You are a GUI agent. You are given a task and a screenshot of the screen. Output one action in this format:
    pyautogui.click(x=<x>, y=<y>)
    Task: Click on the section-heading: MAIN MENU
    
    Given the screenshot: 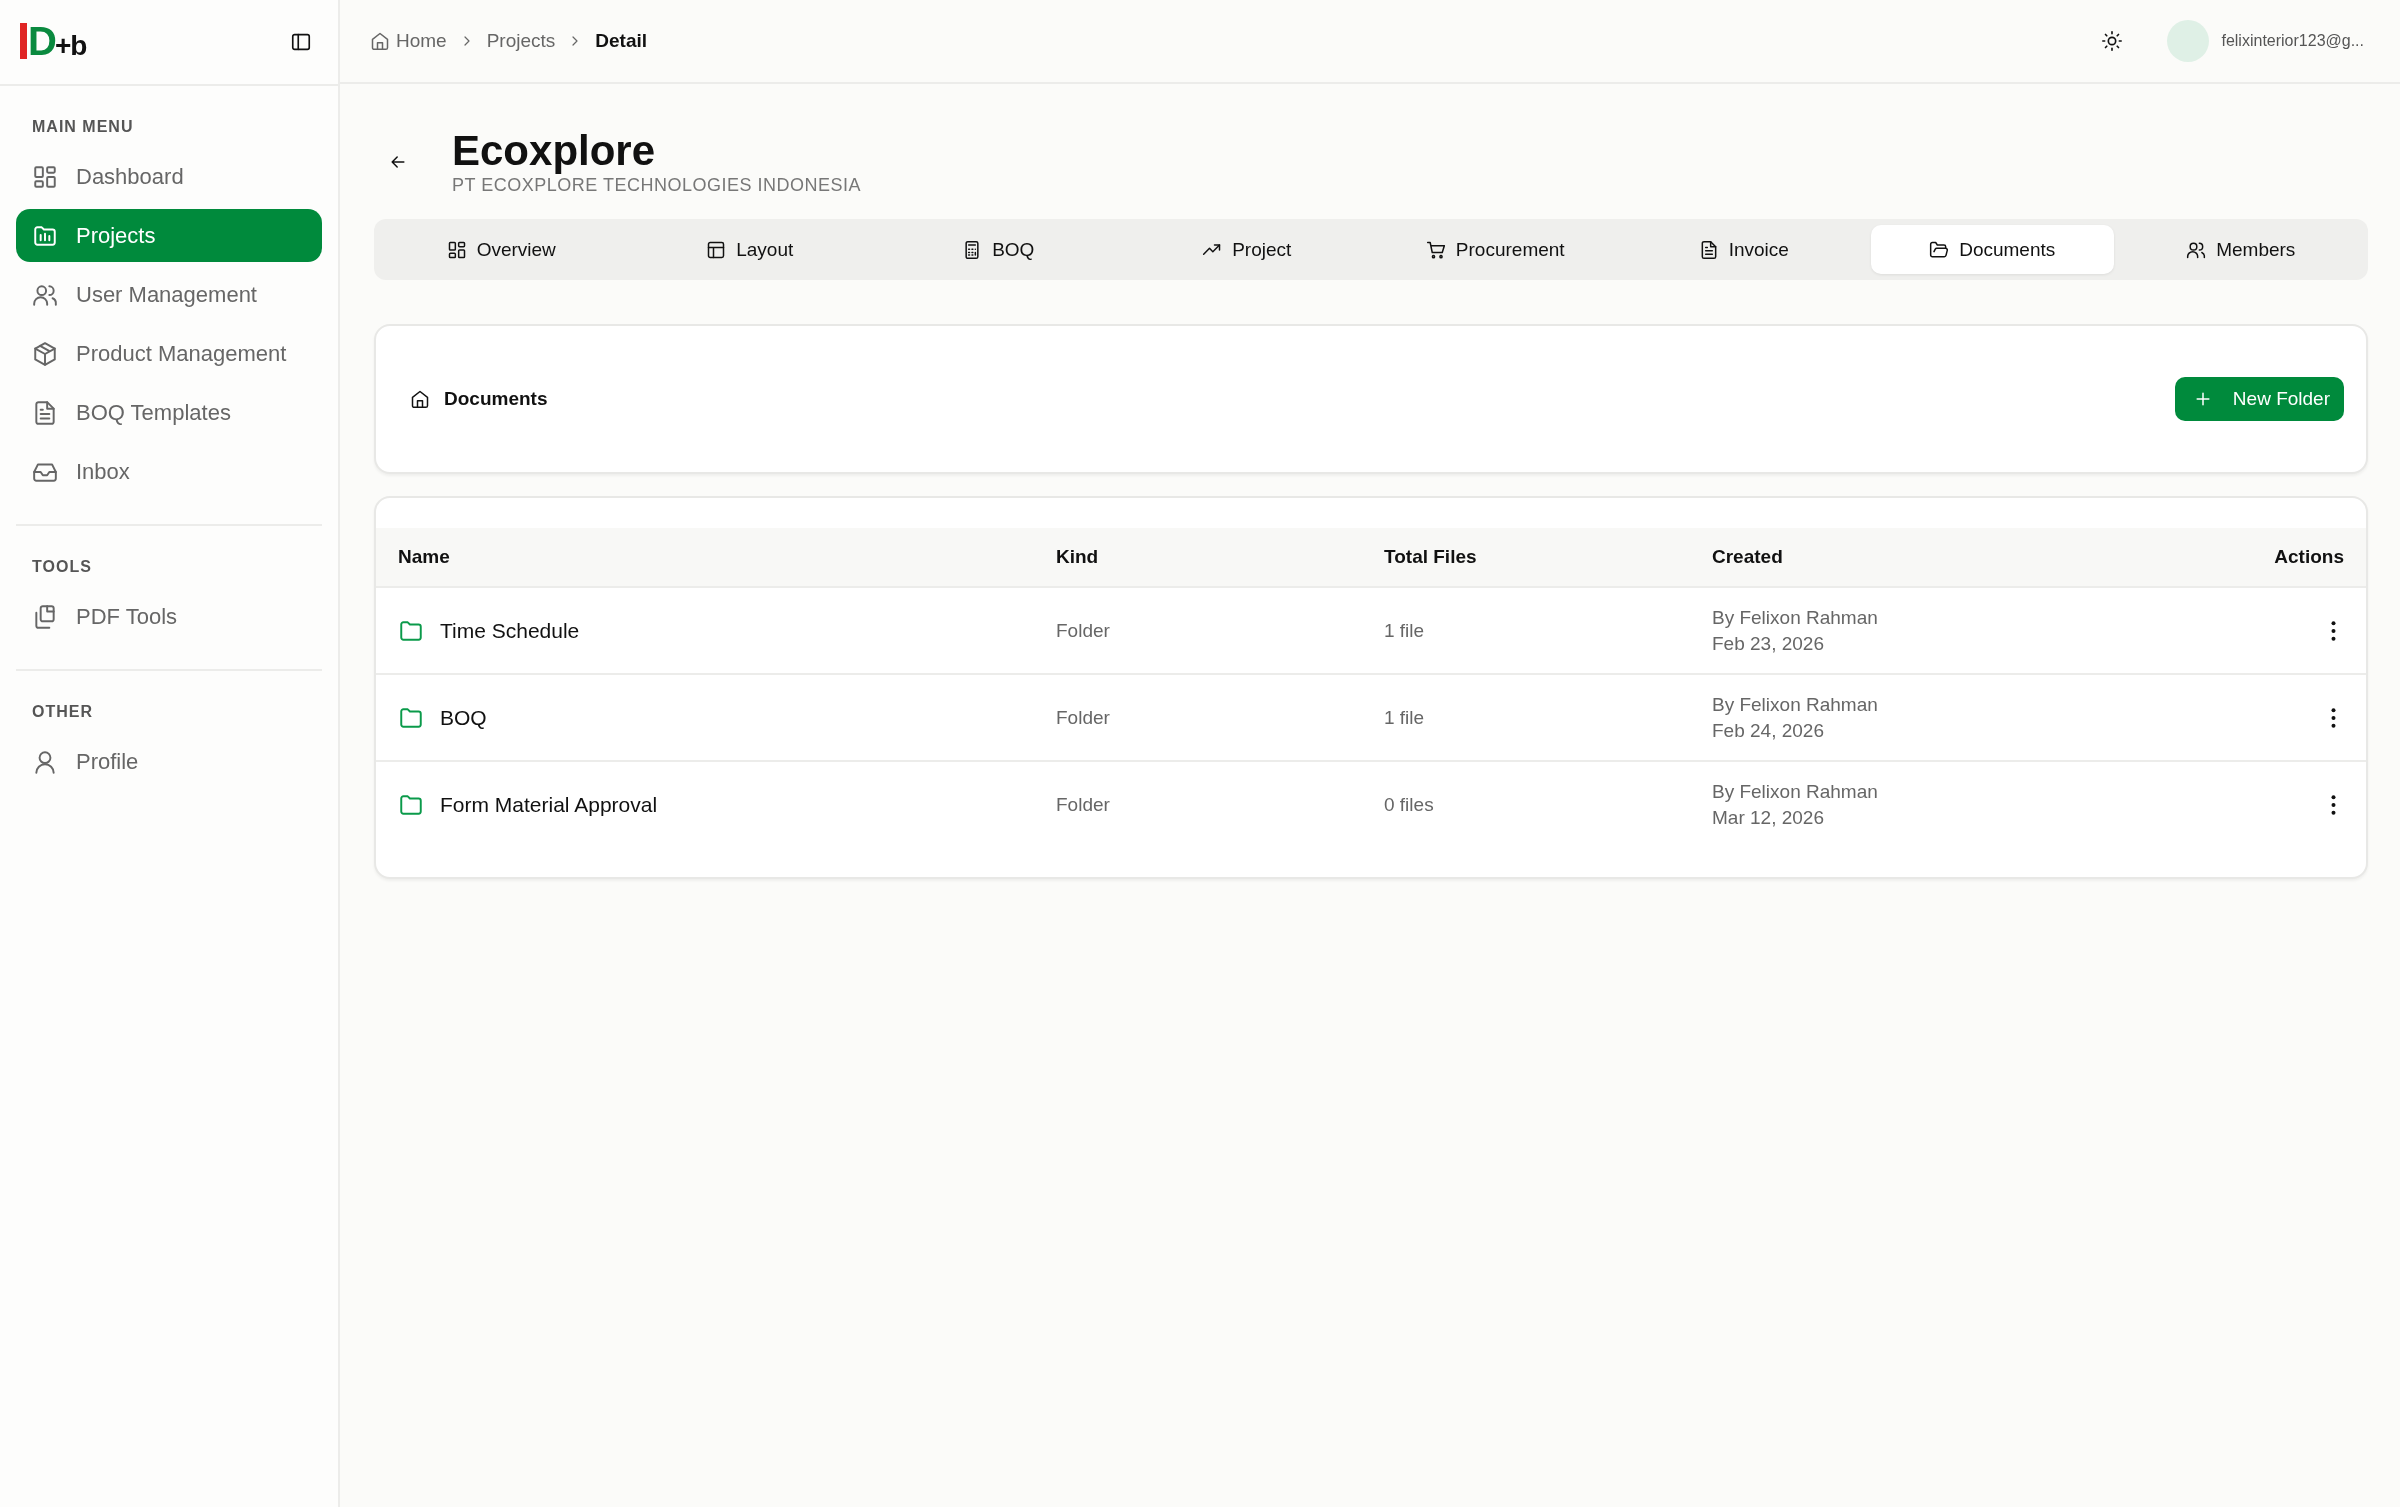 What is the action you would take?
    pyautogui.click(x=83, y=127)
    